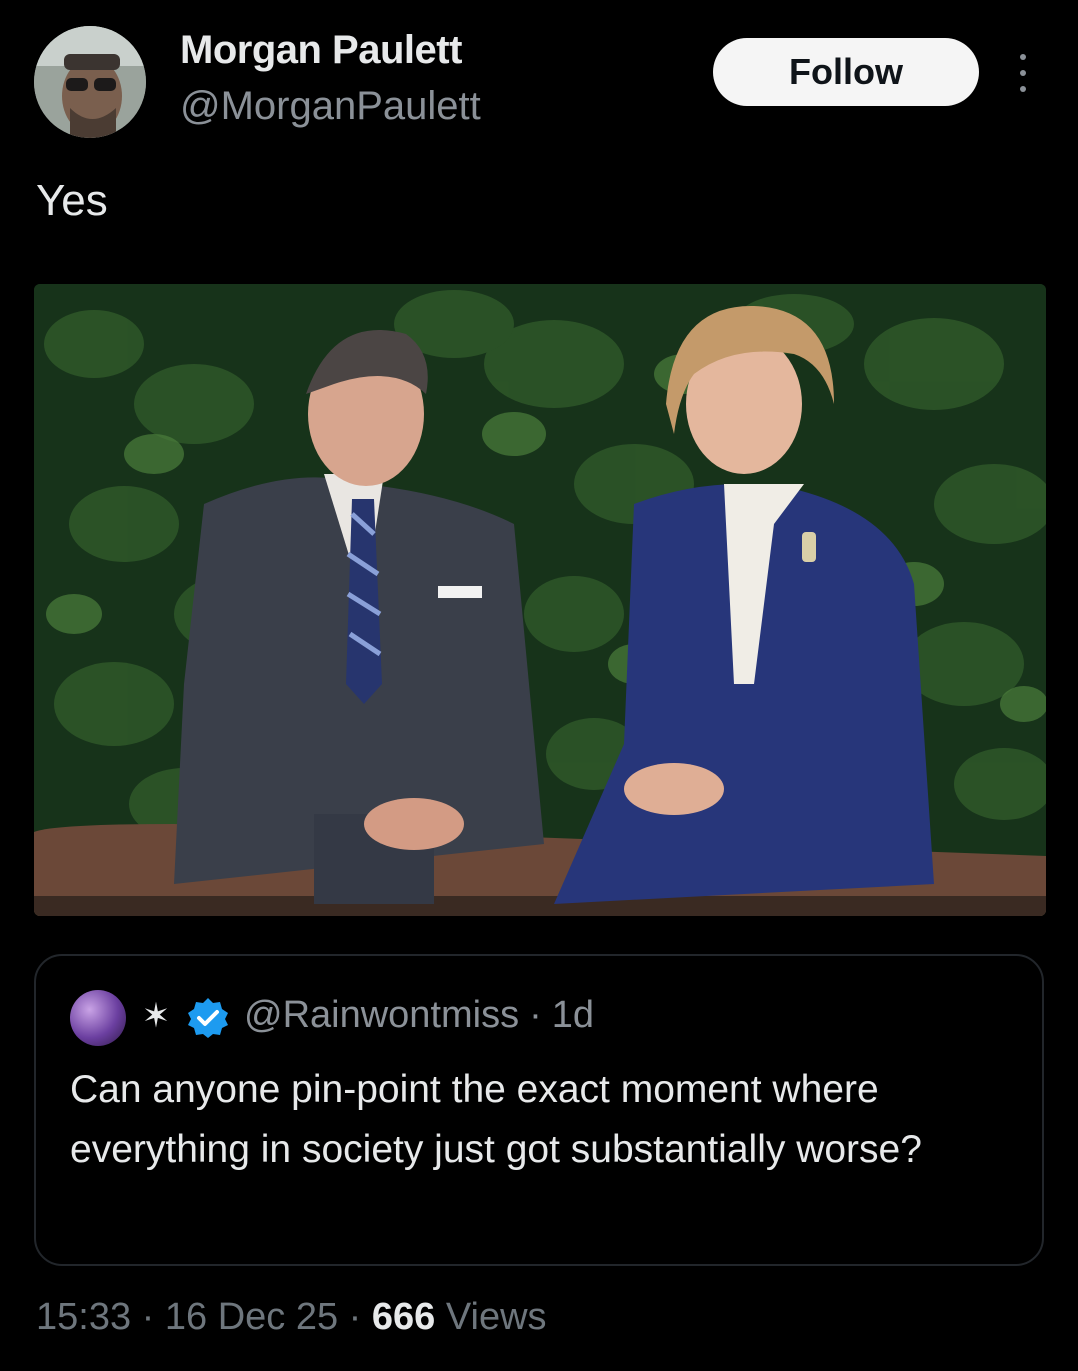  I want to click on verified-badge-icon, so click(208, 1018).